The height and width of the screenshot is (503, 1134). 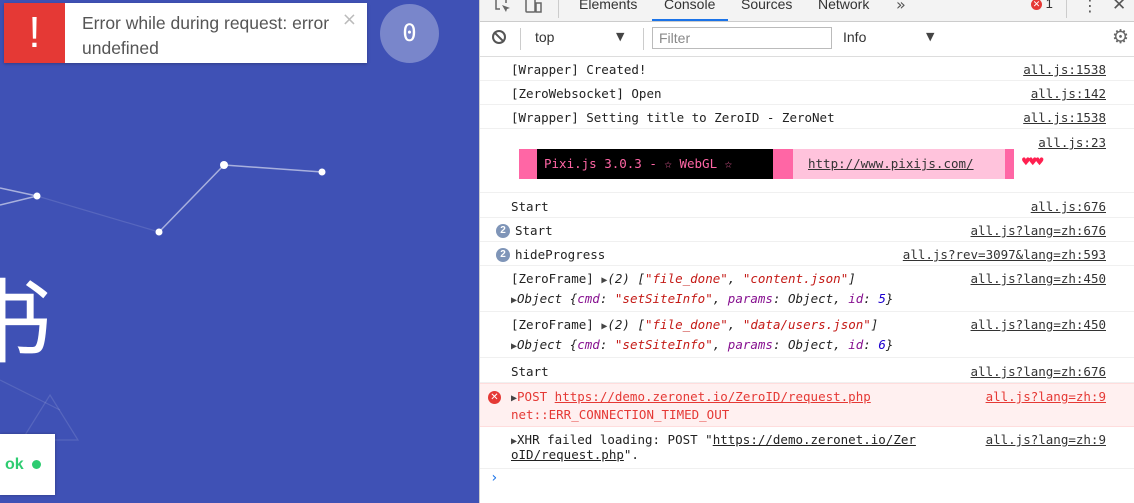 I want to click on close-devtools-icon: ✕, so click(x=1119, y=7).